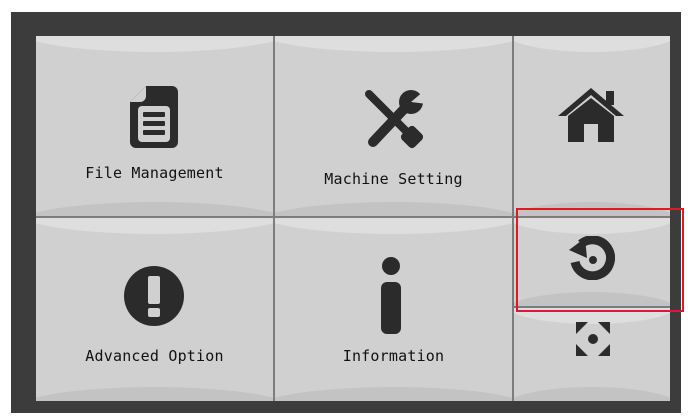  I want to click on file-management-label: File Management, so click(154, 173).